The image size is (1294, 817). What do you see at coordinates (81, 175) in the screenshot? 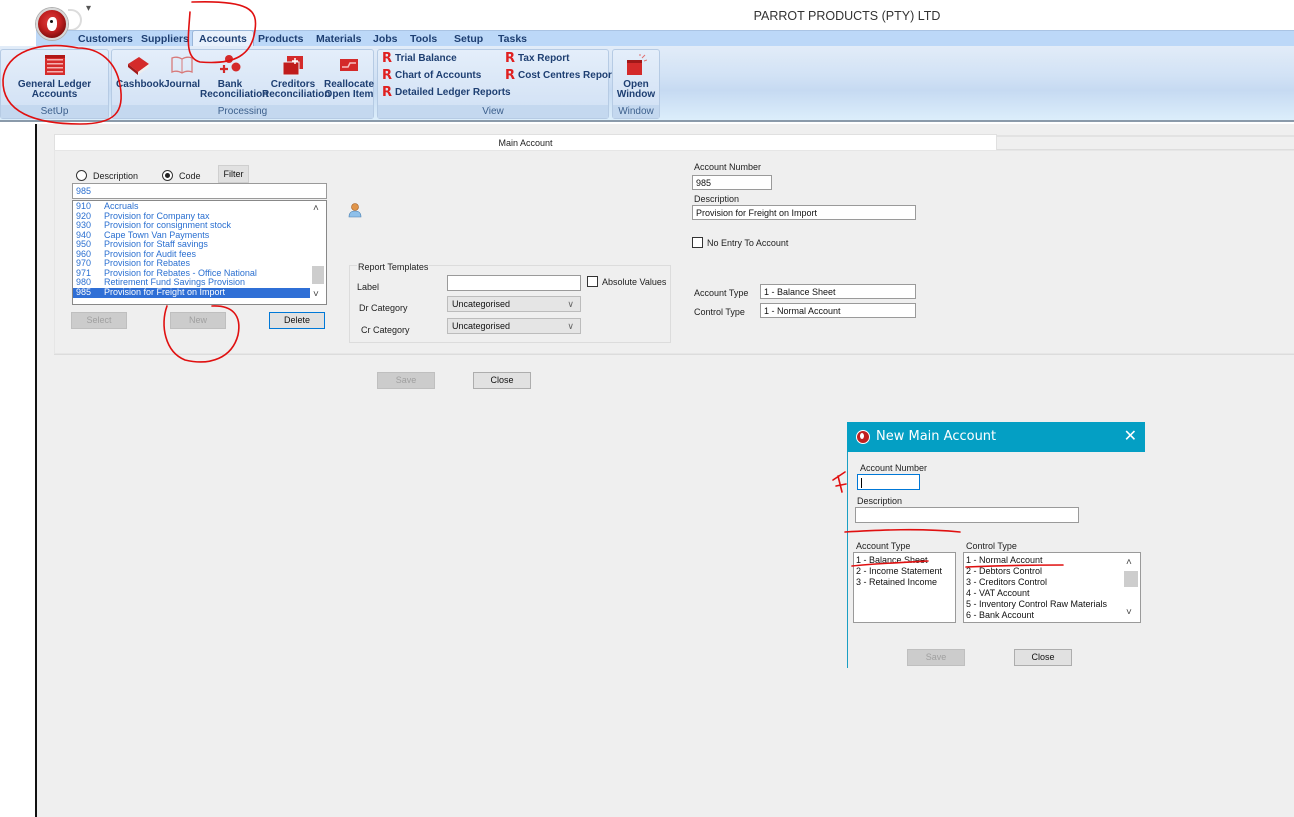
I see `radio-description` at bounding box center [81, 175].